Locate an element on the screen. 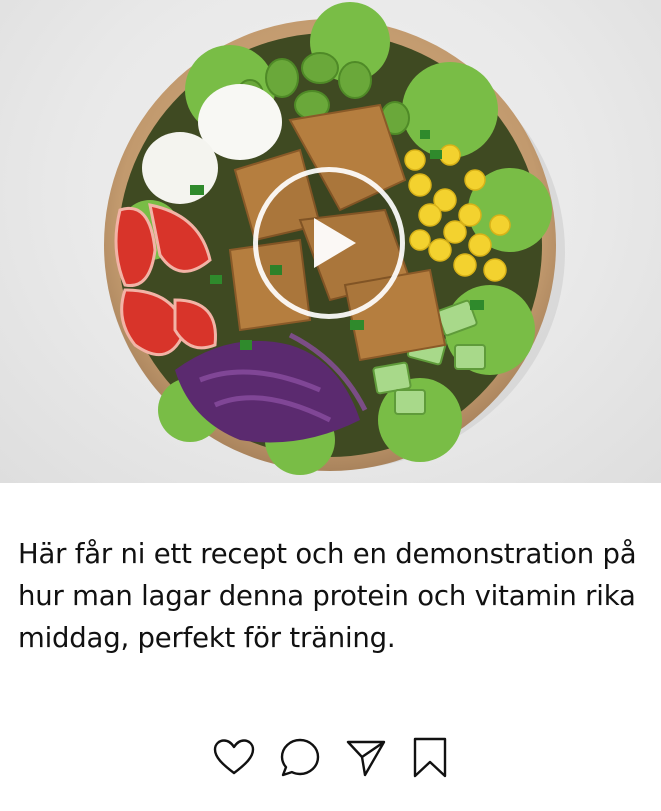 The width and height of the screenshot is (661, 811). comment-button is located at coordinates (300, 758).